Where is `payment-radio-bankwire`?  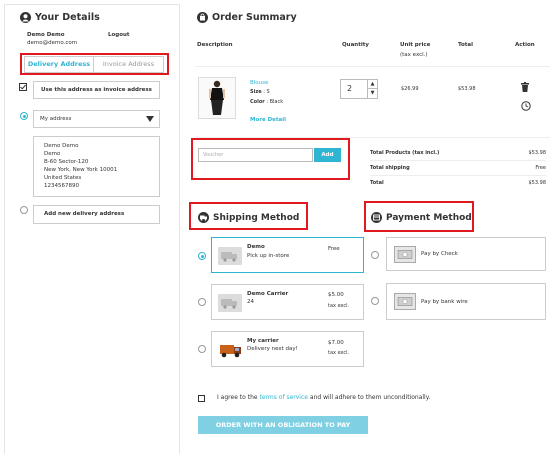
payment-radio-bankwire is located at coordinates (375, 301).